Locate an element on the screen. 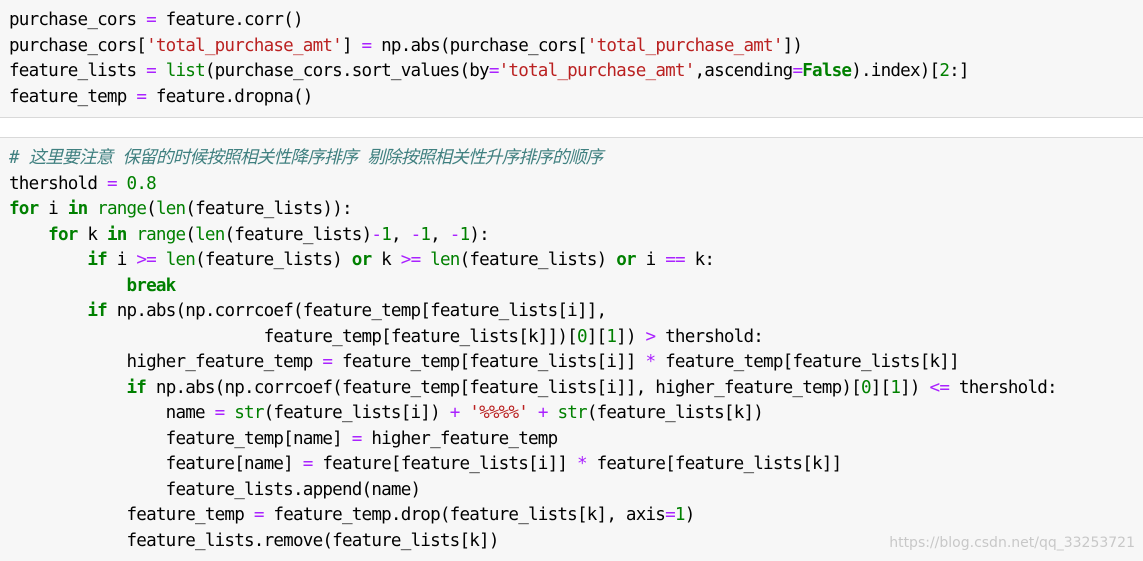 The image size is (1143, 561). code-token: feature[name] is located at coordinates (156, 464).